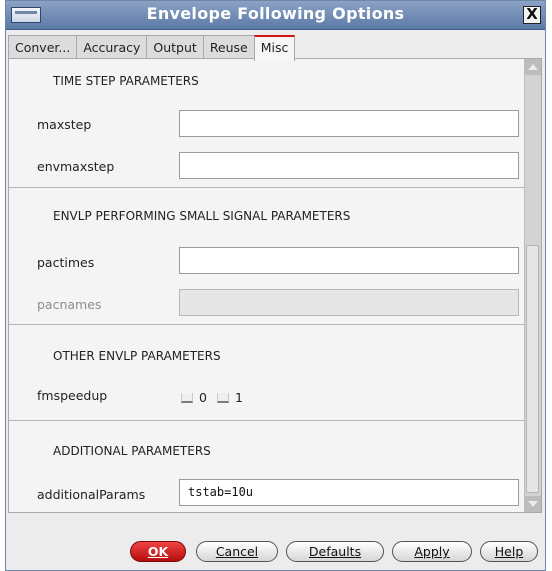 The height and width of the screenshot is (571, 552). What do you see at coordinates (137, 356) in the screenshot?
I see `other-params-heading: OTHER ENVLP PARAMETERS` at bounding box center [137, 356].